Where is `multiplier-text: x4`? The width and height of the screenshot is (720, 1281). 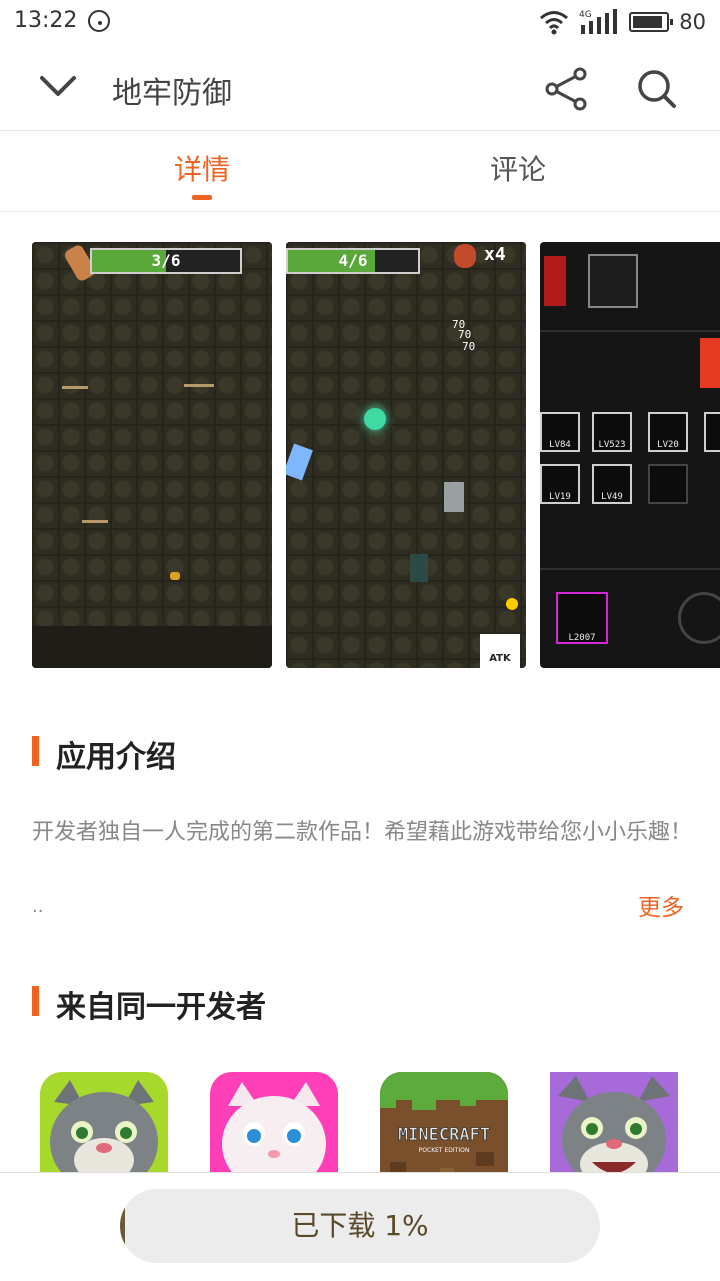
multiplier-text: x4 is located at coordinates (495, 254).